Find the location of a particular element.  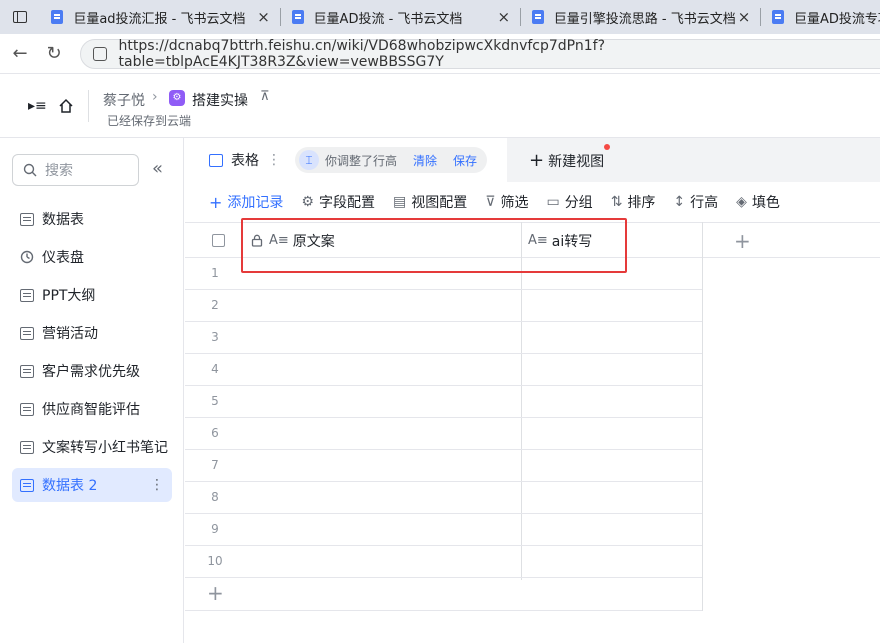

reload-icon: ↻ is located at coordinates (54, 53).